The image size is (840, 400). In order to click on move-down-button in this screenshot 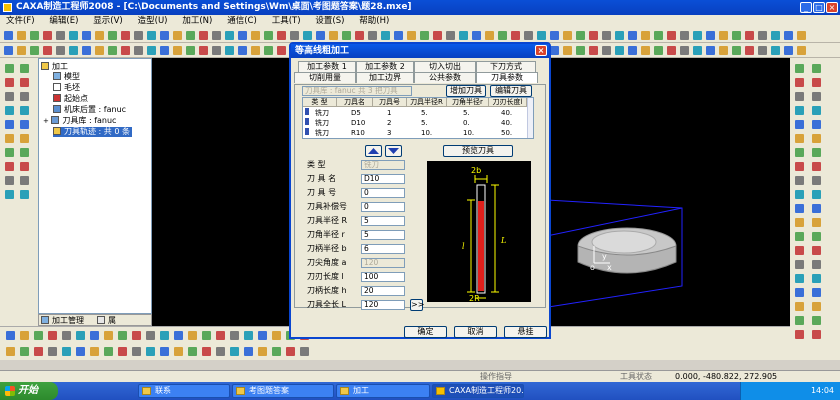, I will do `click(393, 151)`.